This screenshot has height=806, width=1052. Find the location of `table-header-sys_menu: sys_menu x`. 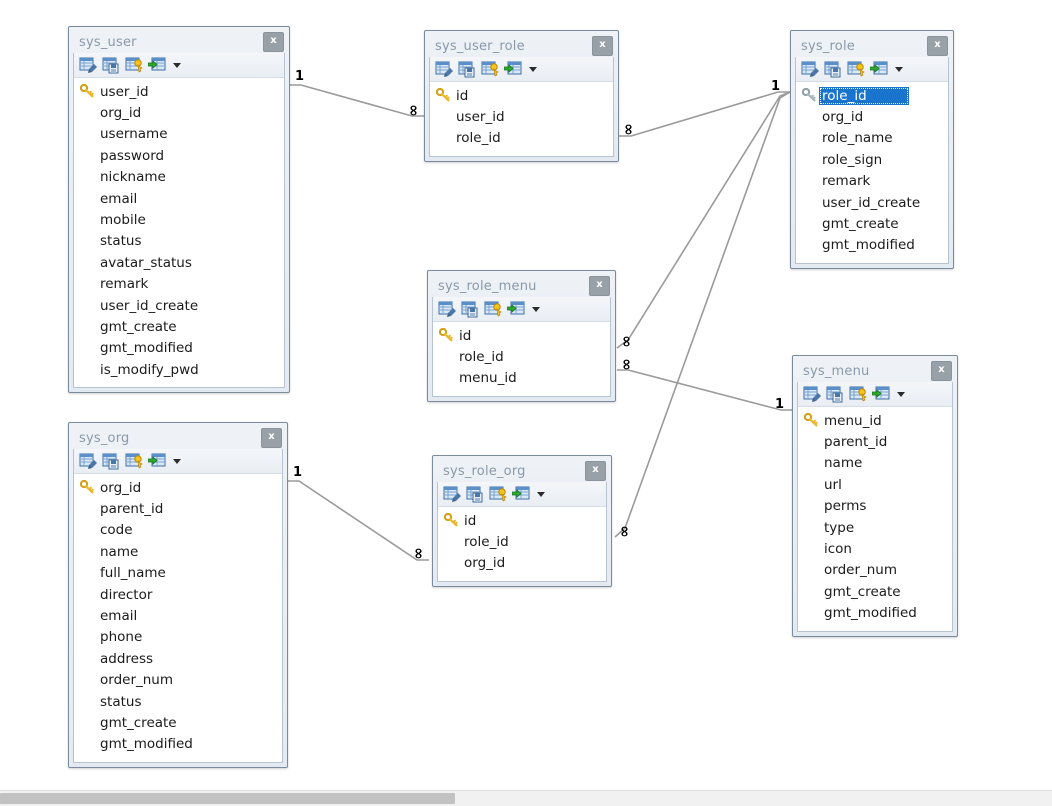

table-header-sys_menu: sys_menu x is located at coordinates (875, 371).